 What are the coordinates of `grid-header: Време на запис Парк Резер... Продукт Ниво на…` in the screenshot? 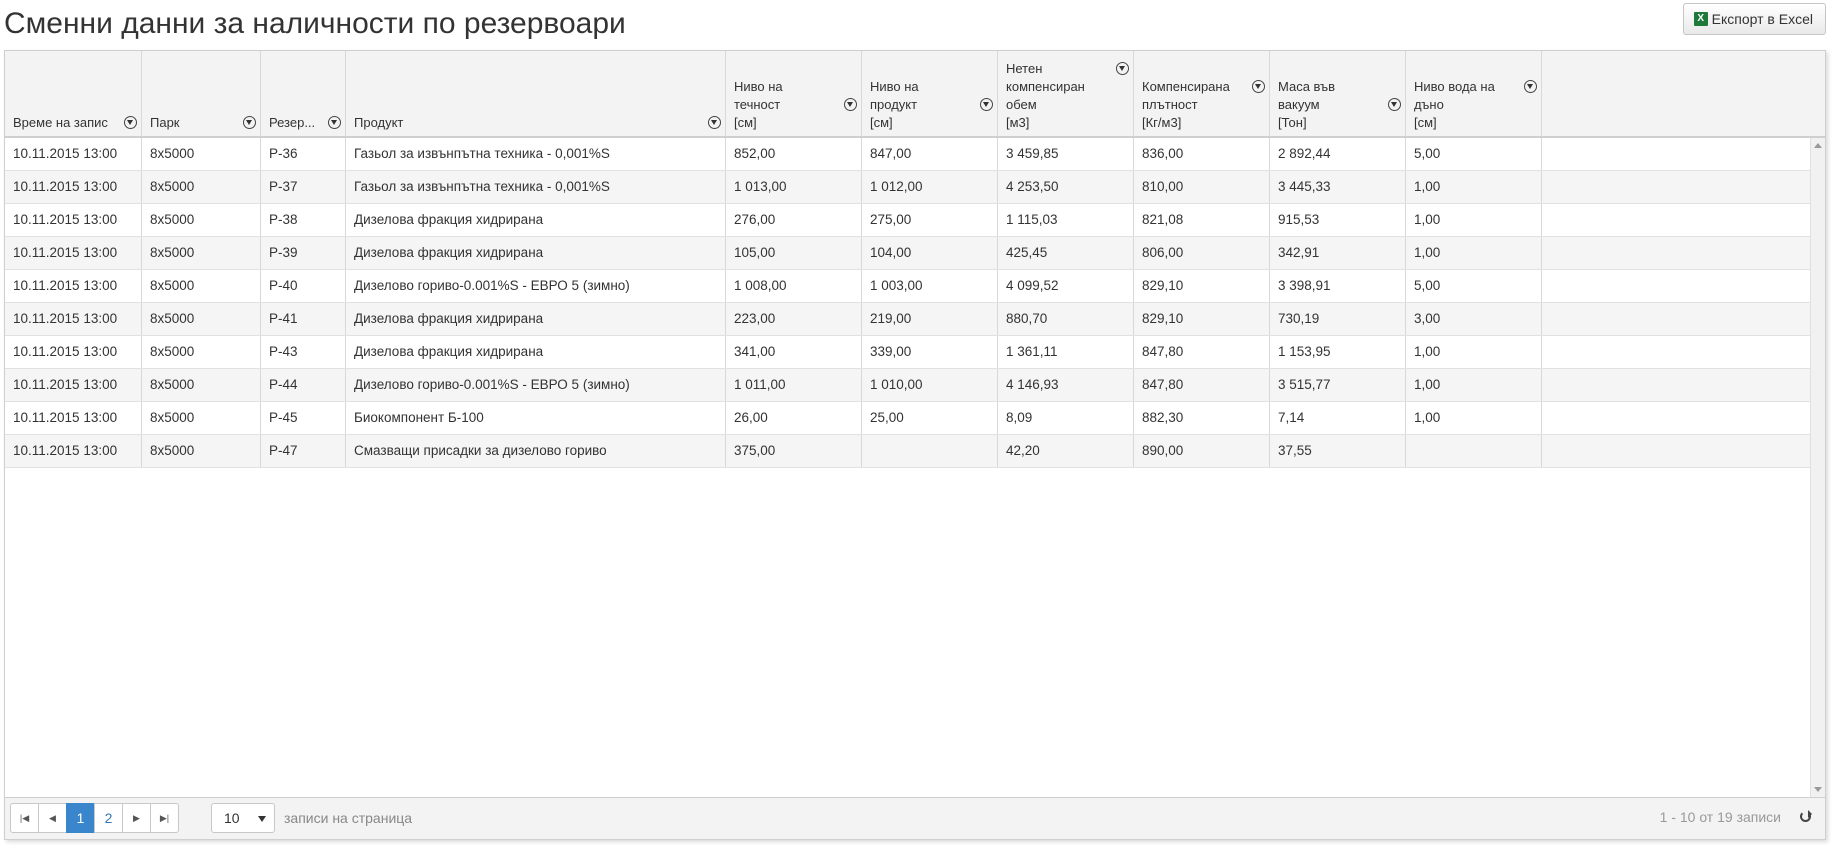 It's located at (915, 94).